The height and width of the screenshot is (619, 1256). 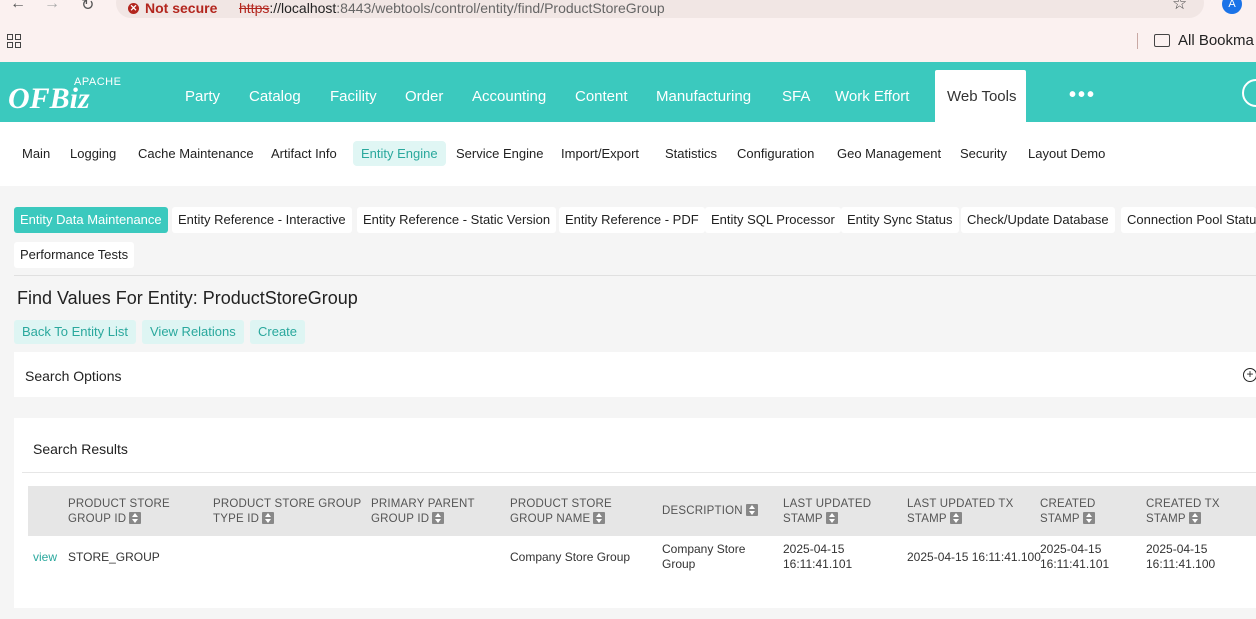 I want to click on col-last-updated-tx-stamp: LAST UPDATED TX STAMP, so click(x=960, y=512).